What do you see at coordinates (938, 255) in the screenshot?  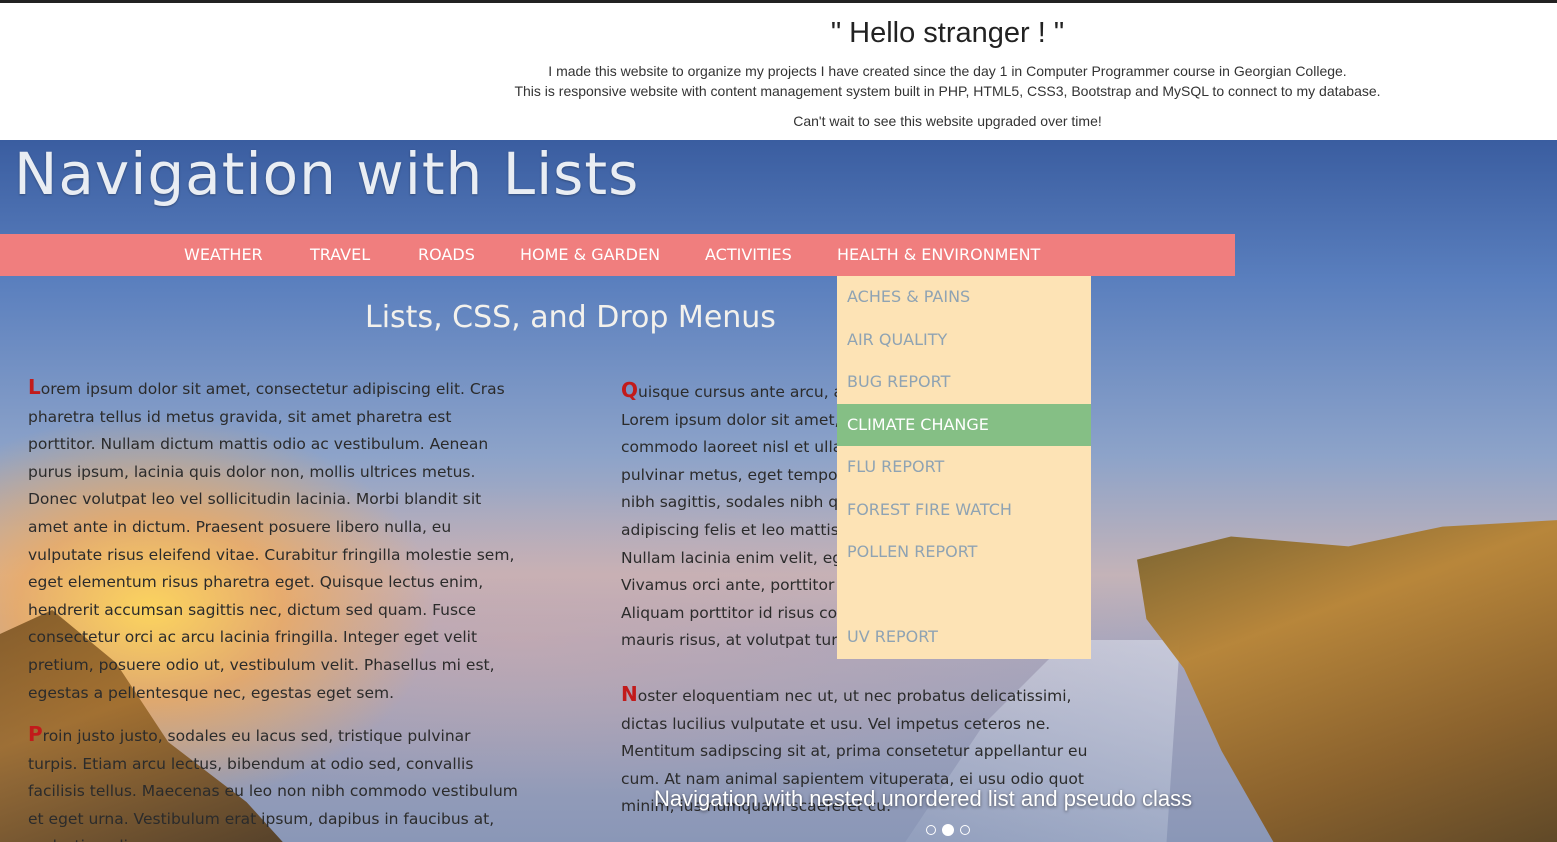 I see `nav-item-health-environment: HEALTH & ENVIRONMENT` at bounding box center [938, 255].